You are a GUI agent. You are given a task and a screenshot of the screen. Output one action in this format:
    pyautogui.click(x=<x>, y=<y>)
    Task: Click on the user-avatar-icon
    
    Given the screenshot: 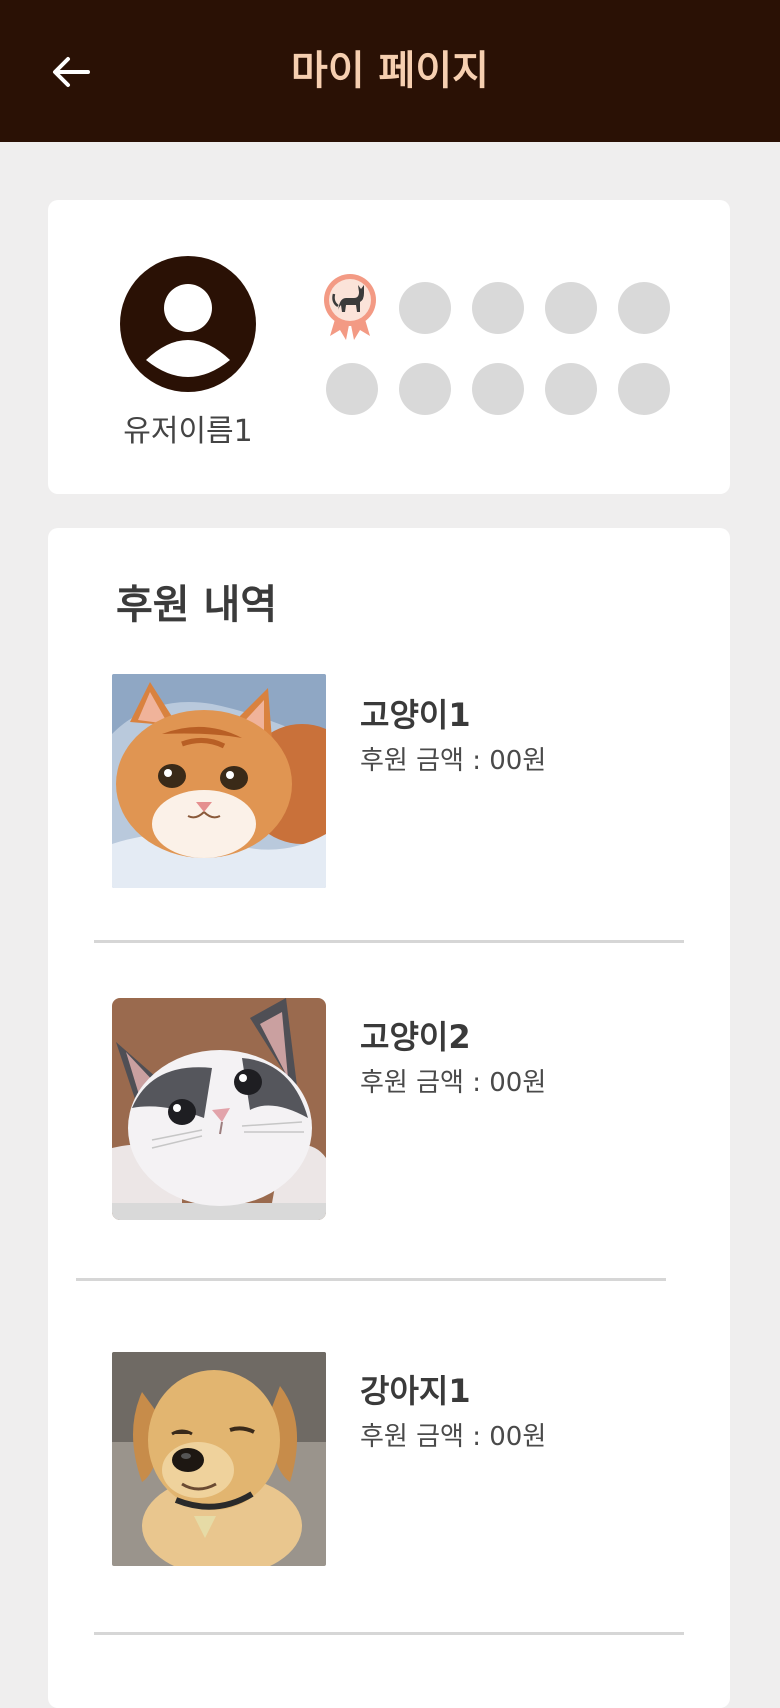 What is the action you would take?
    pyautogui.click(x=188, y=324)
    